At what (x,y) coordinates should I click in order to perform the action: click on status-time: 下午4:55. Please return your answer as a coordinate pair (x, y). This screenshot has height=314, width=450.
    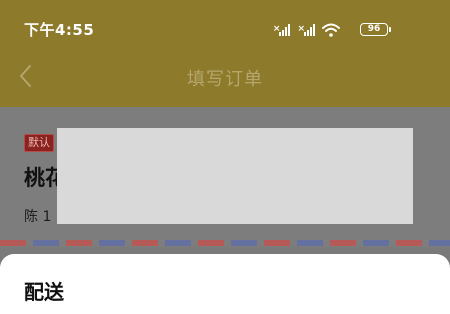
    Looking at the image, I should click on (59, 30).